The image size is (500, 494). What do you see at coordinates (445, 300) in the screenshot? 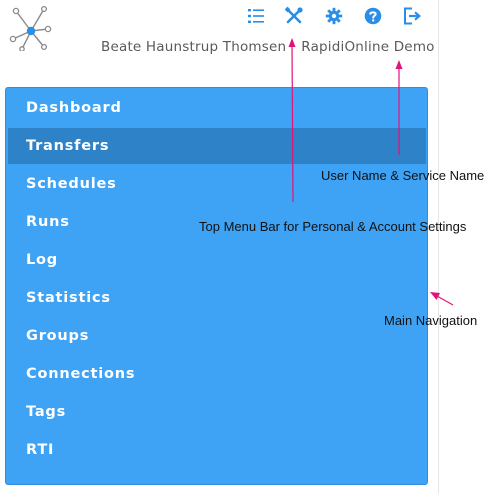
I see `main-nav-arrow` at bounding box center [445, 300].